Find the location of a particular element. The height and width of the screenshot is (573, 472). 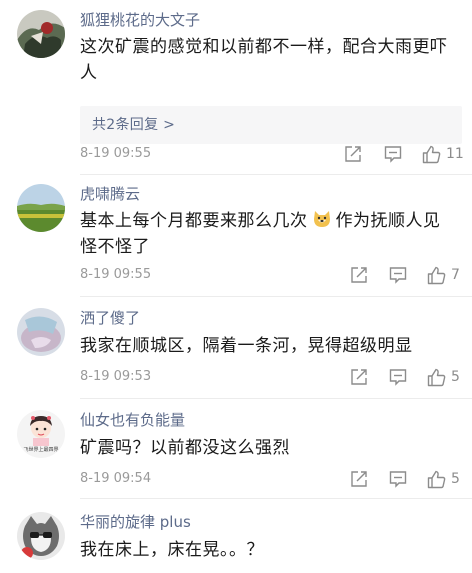

comment-meta: 8-19 09:54 5 is located at coordinates (236, 479).